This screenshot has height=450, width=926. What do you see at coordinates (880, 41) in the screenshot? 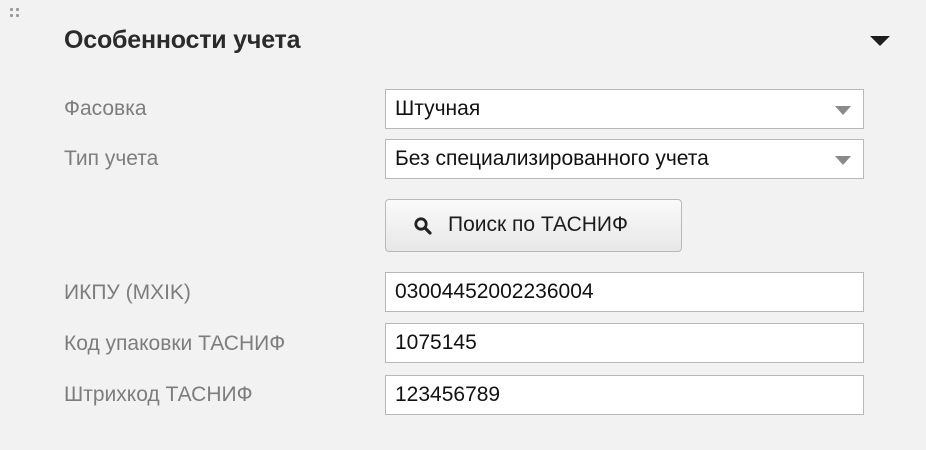
I see `collapse-triangle-icon` at bounding box center [880, 41].